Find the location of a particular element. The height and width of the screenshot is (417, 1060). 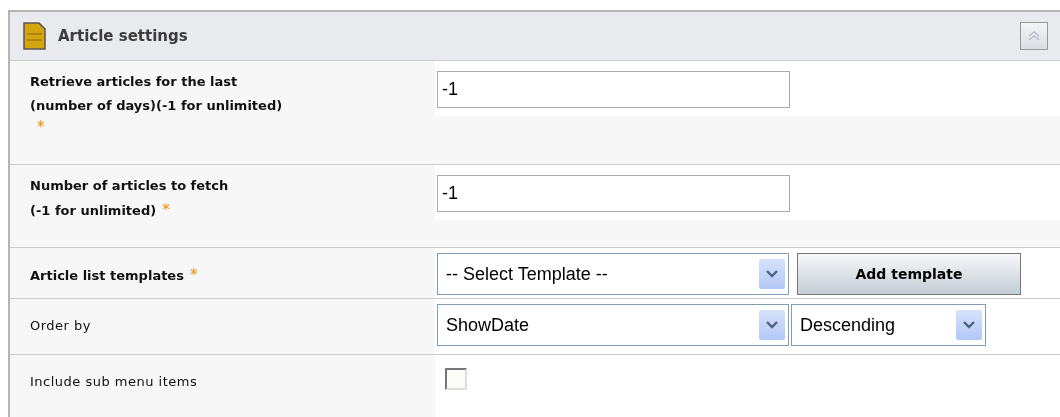

field-label: Retrieve articles for the last is located at coordinates (134, 82).